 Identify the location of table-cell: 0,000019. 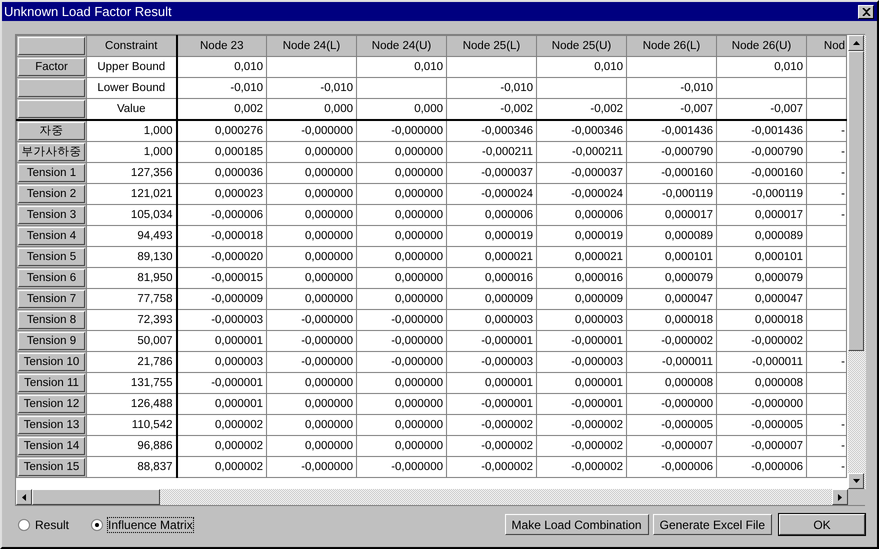
(581, 236).